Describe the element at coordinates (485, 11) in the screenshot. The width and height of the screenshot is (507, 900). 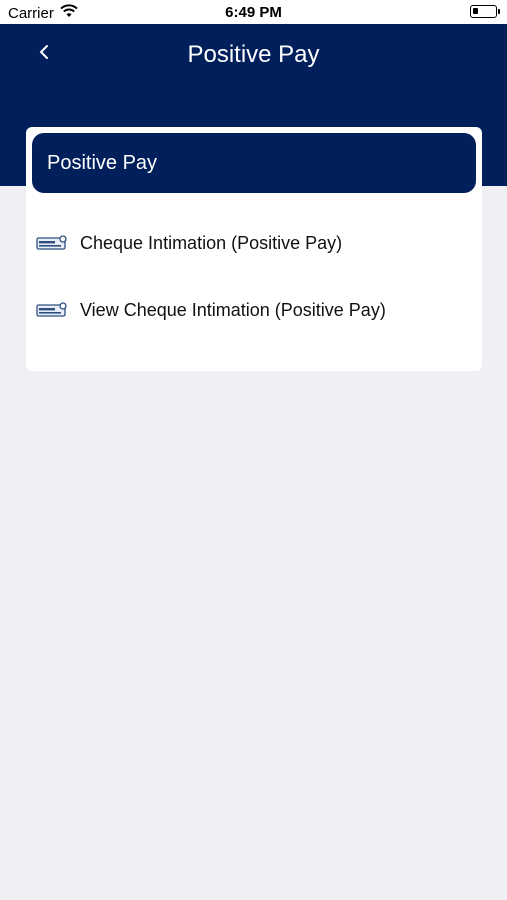
I see `battery-icon` at that location.